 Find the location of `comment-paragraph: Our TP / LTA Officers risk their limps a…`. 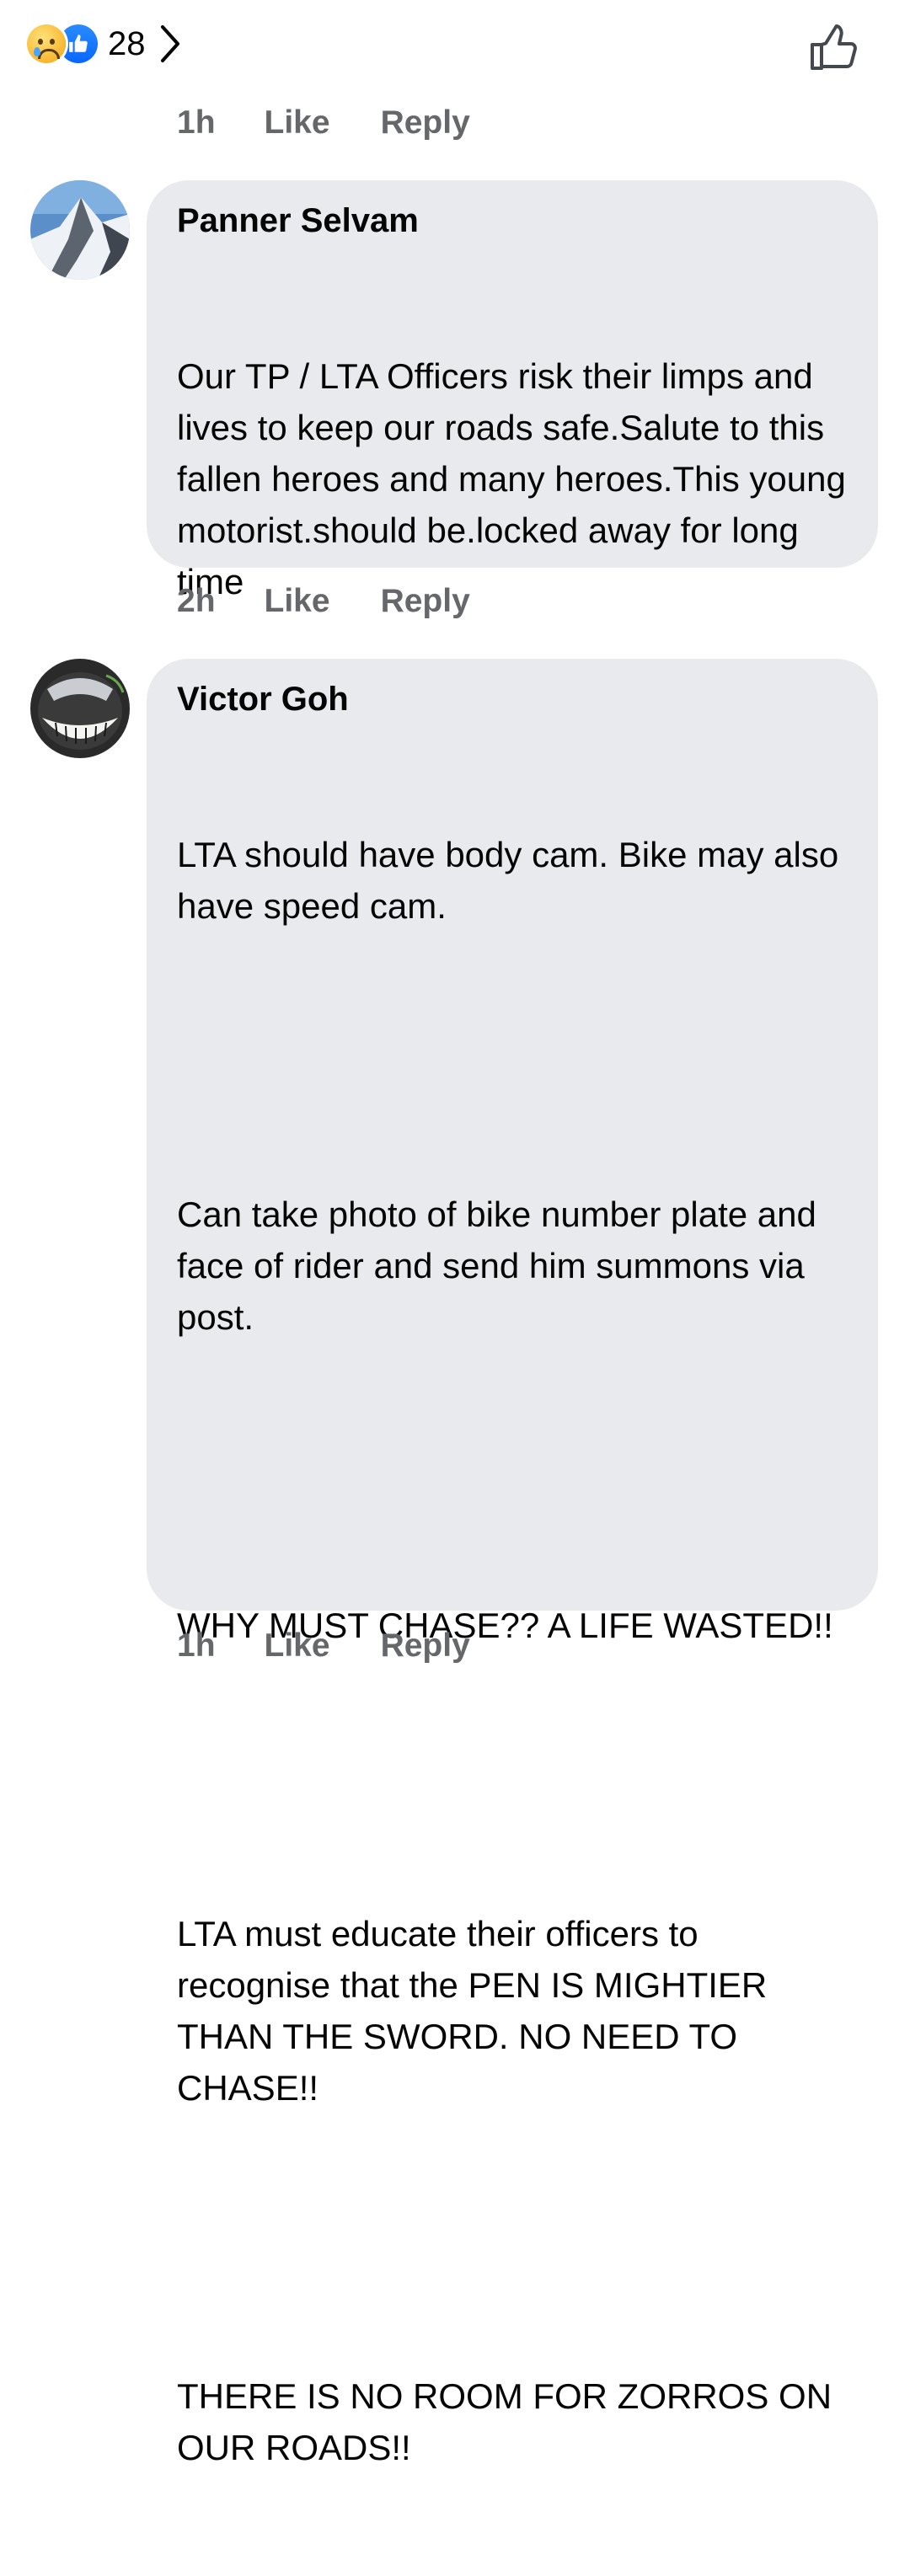

comment-paragraph: Our TP / LTA Officers risk their limps a… is located at coordinates (516, 478).